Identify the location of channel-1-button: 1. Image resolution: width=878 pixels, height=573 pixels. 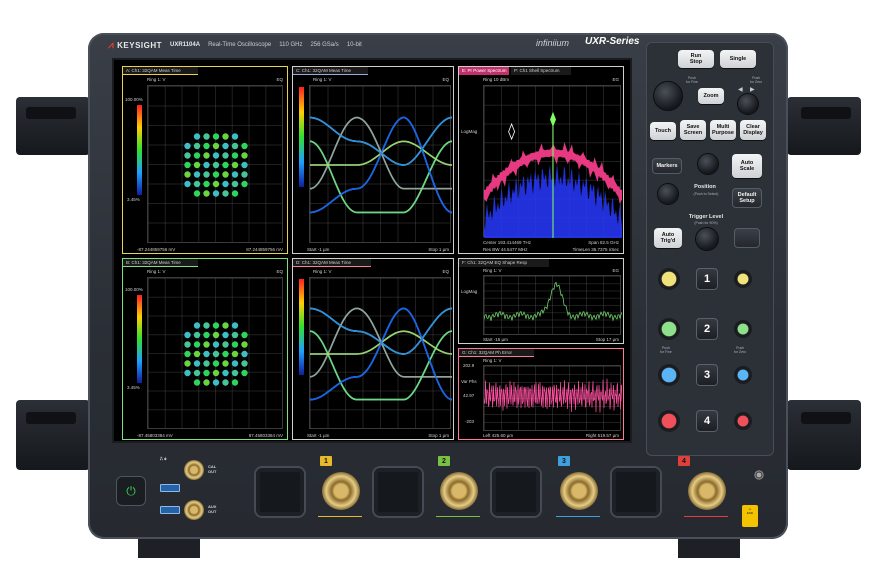
(707, 279).